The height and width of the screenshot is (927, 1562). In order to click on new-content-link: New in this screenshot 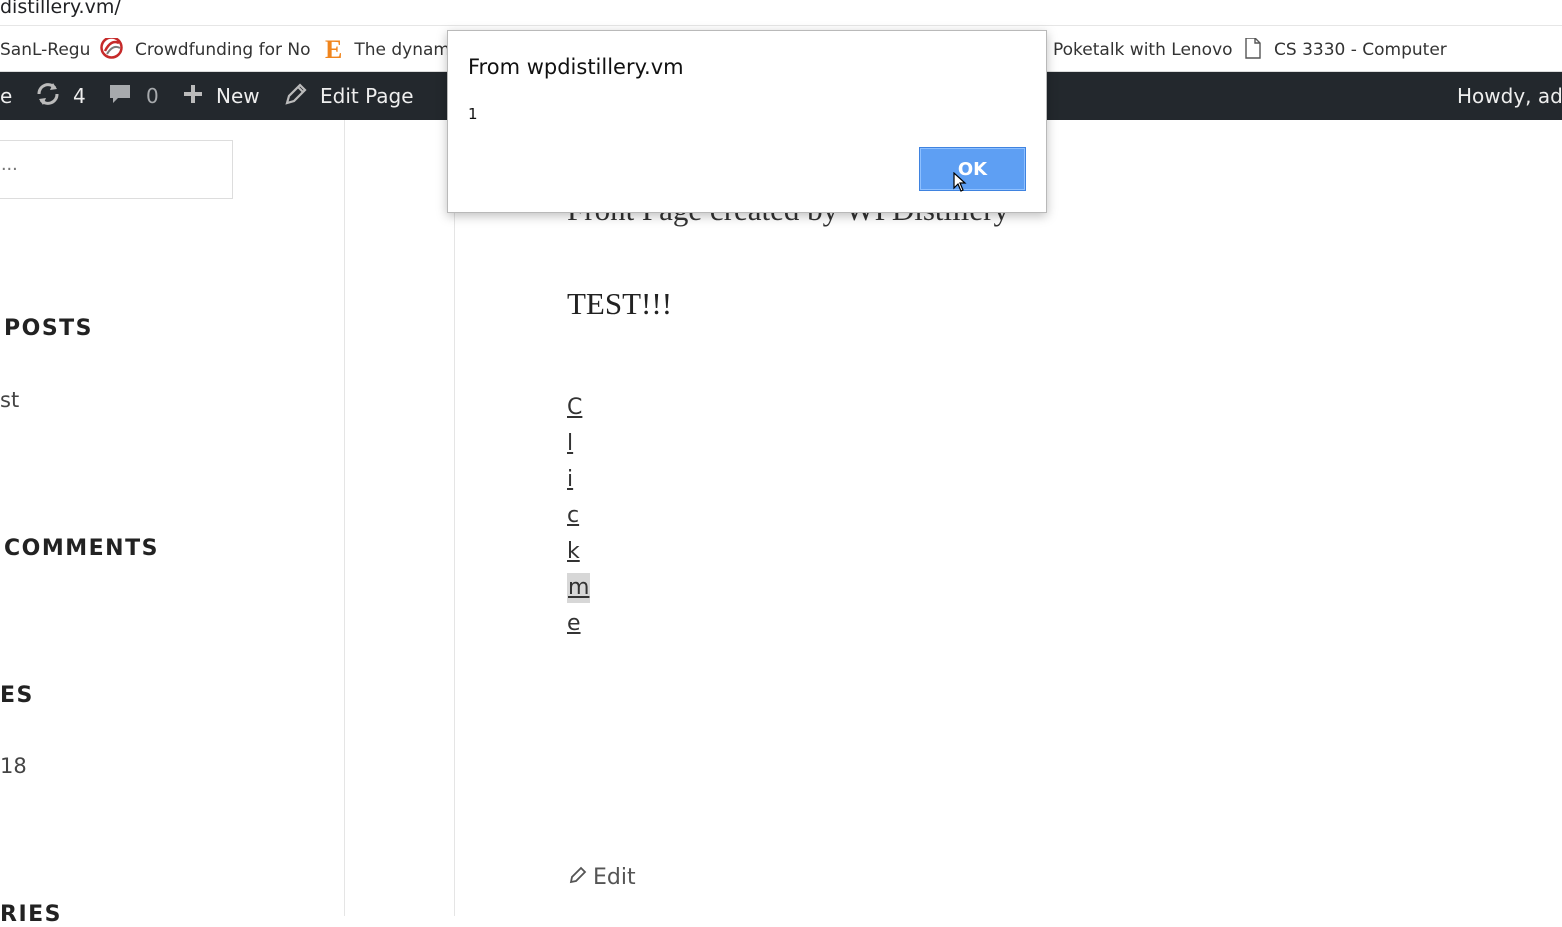, I will do `click(221, 96)`.